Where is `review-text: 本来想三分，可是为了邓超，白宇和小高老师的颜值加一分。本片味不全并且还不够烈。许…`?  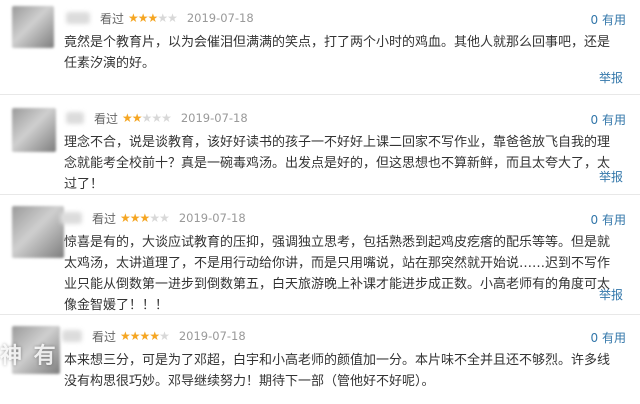 review-text: 本来想三分，可是为了邓超，白宇和小高老师的颜值加一分。本片味不全并且还不够烈。许… is located at coordinates (337, 371).